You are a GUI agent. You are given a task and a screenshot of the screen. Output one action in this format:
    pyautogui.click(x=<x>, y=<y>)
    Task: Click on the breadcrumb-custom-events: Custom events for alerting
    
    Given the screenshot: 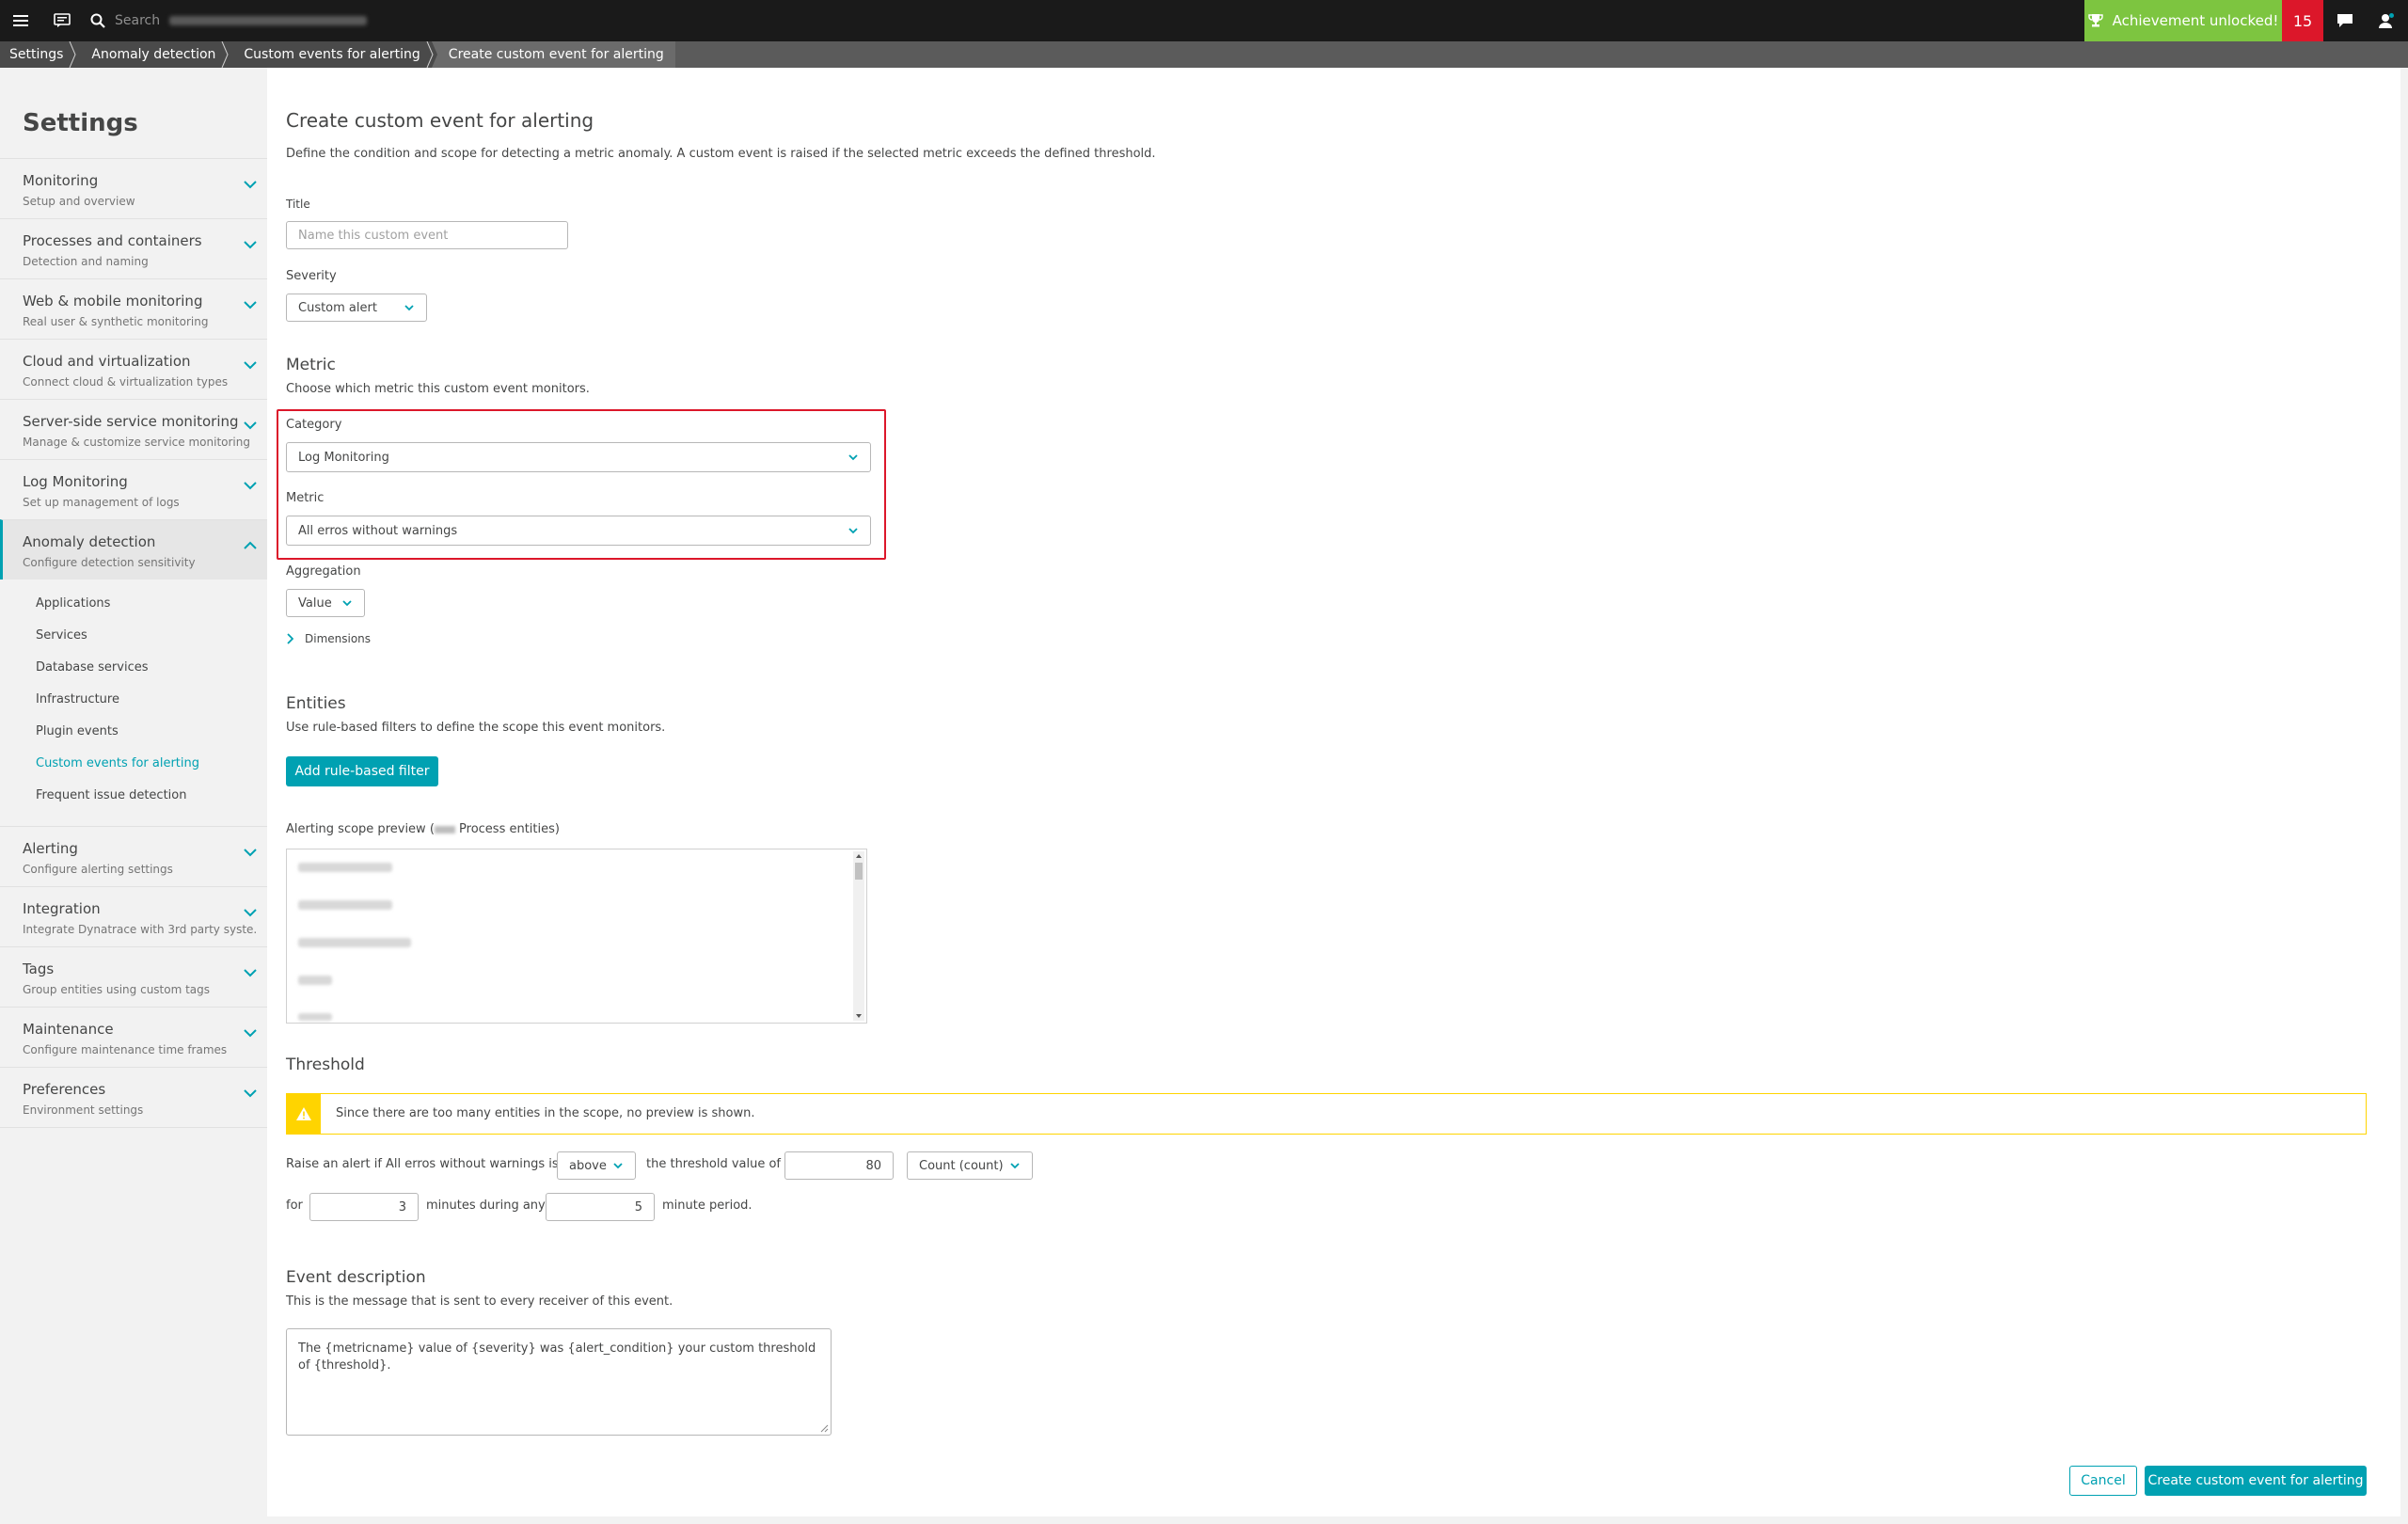 What is the action you would take?
    pyautogui.click(x=332, y=55)
    